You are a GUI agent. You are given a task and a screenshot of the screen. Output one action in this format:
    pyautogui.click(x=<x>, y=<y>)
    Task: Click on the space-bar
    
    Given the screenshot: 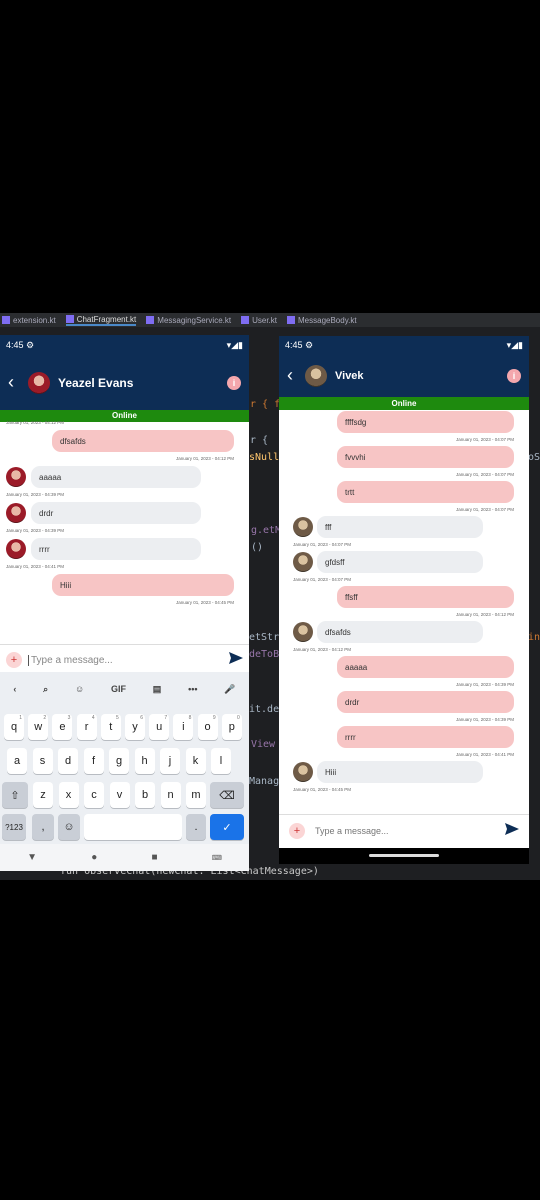 What is the action you would take?
    pyautogui.click(x=133, y=827)
    